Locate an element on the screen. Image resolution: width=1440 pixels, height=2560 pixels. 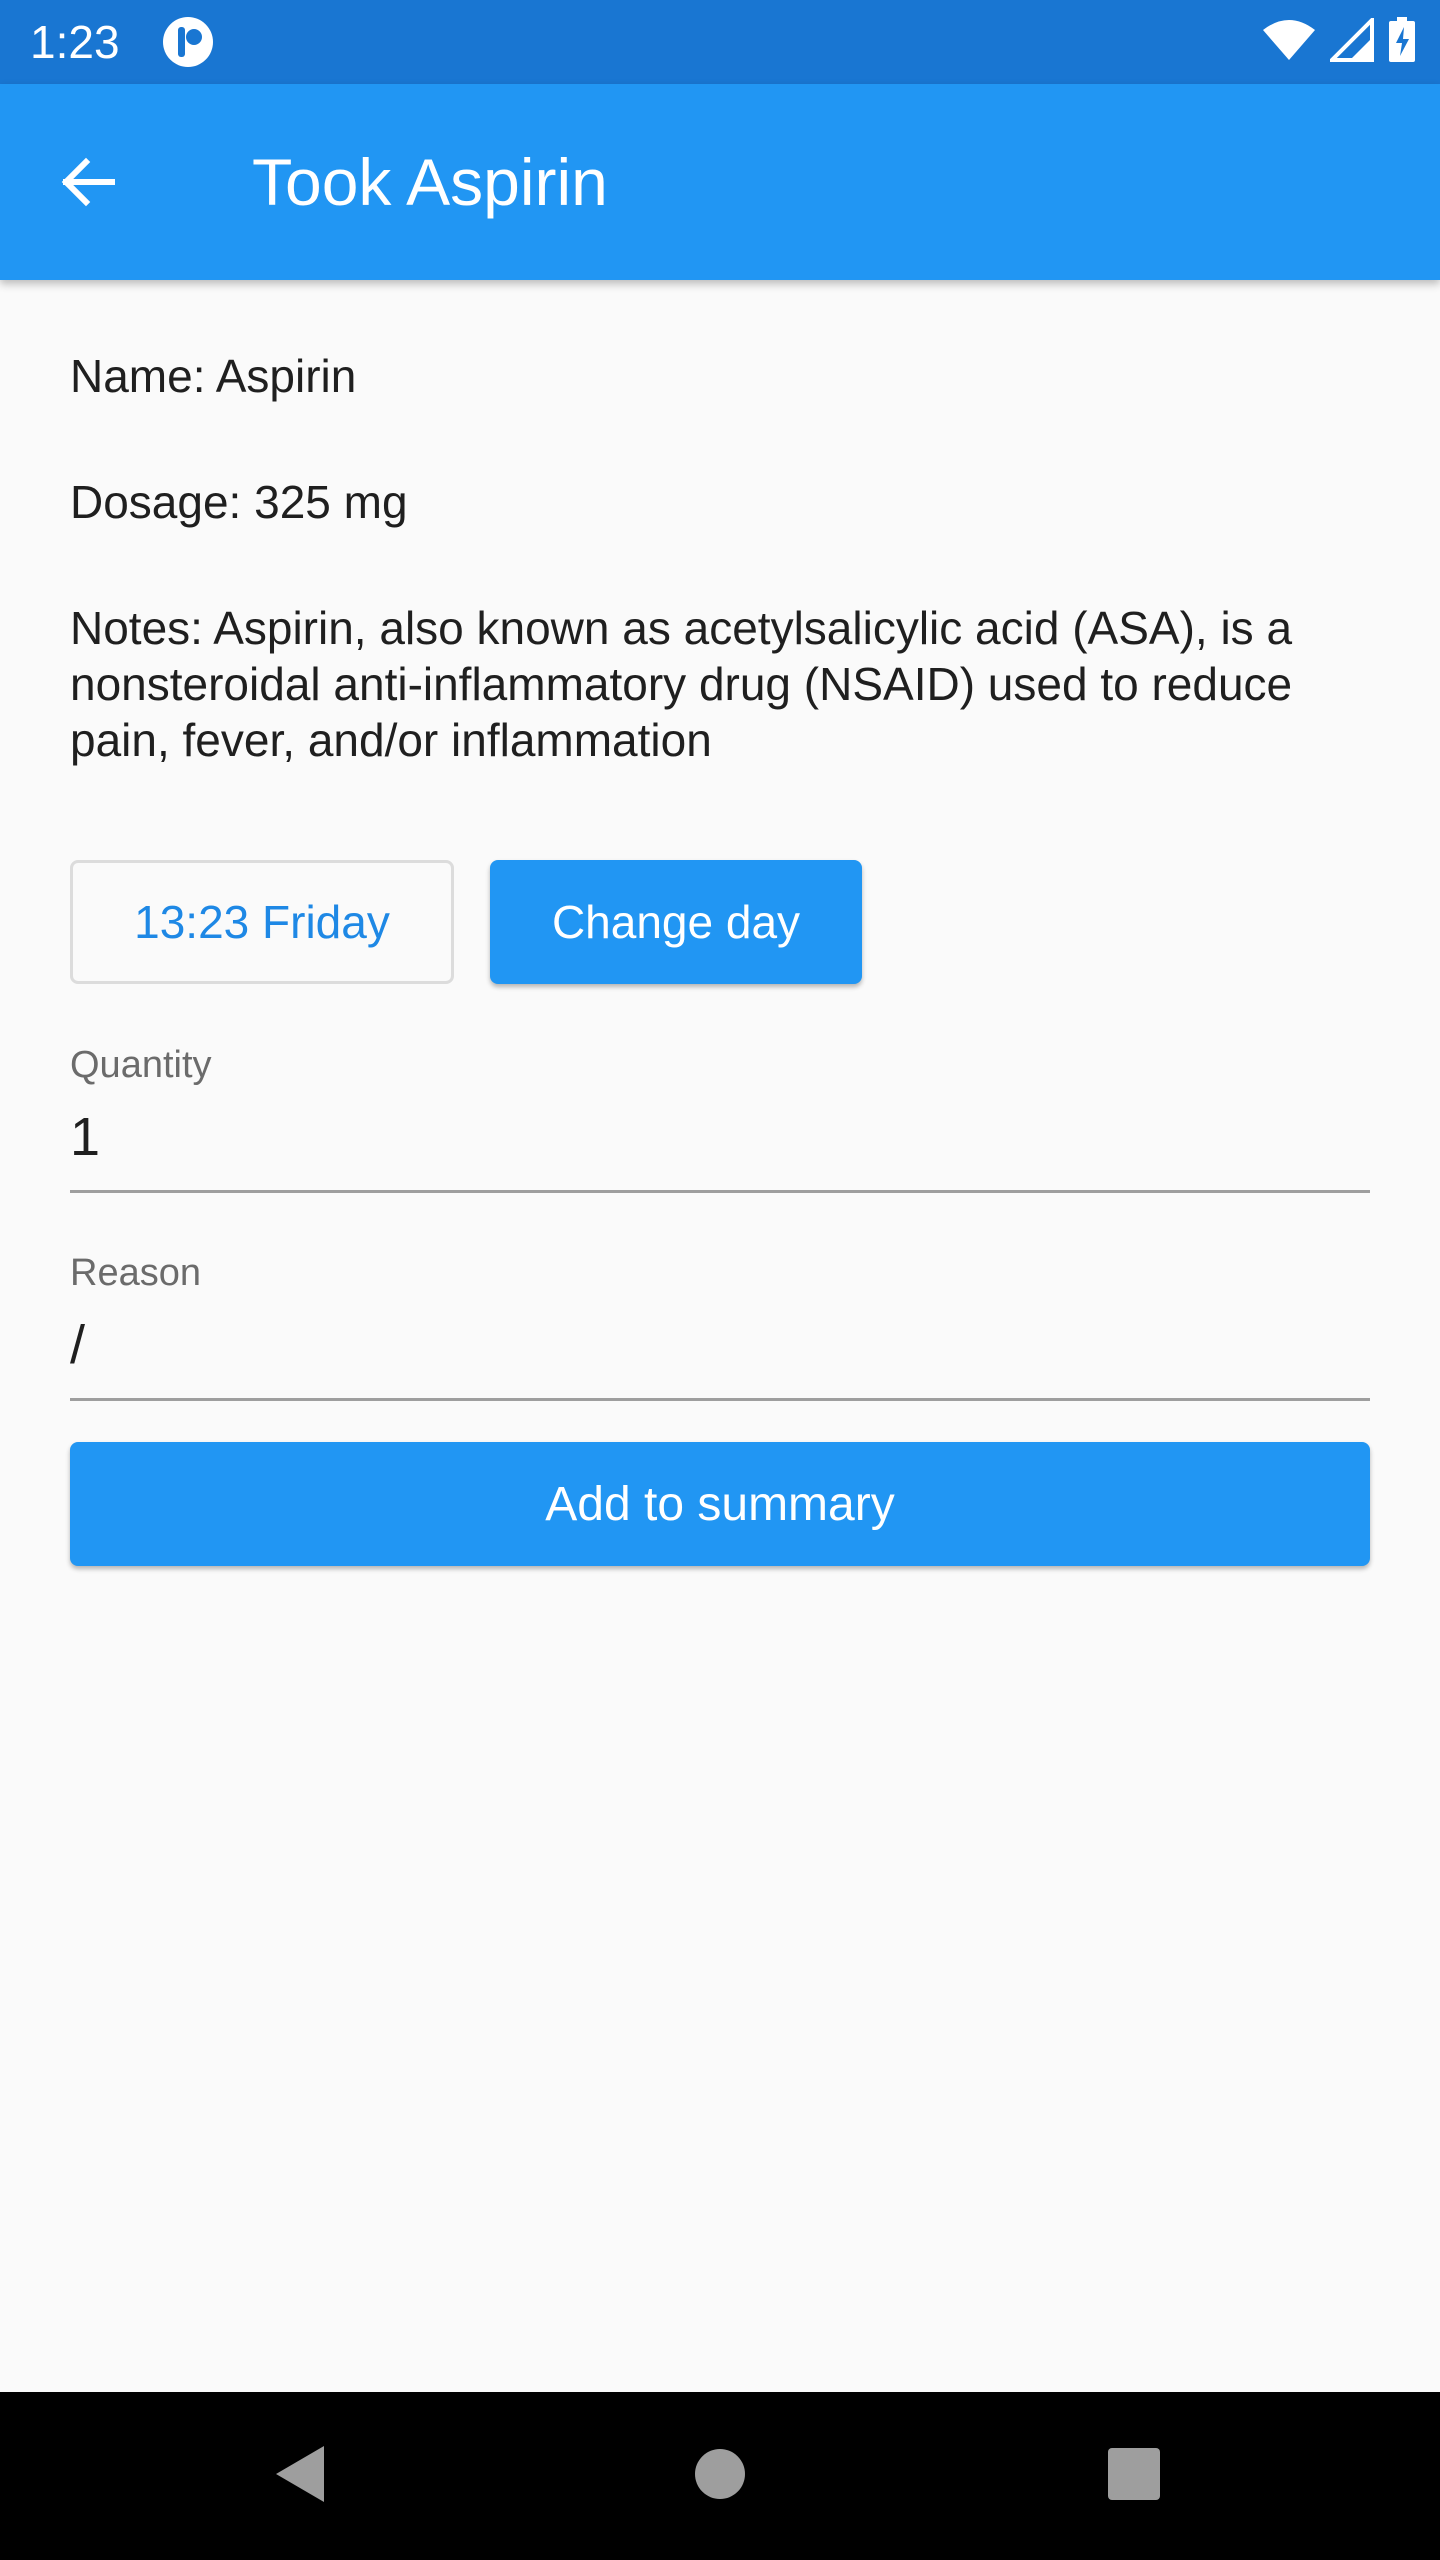
page-title: Took Aspirin is located at coordinates (430, 182).